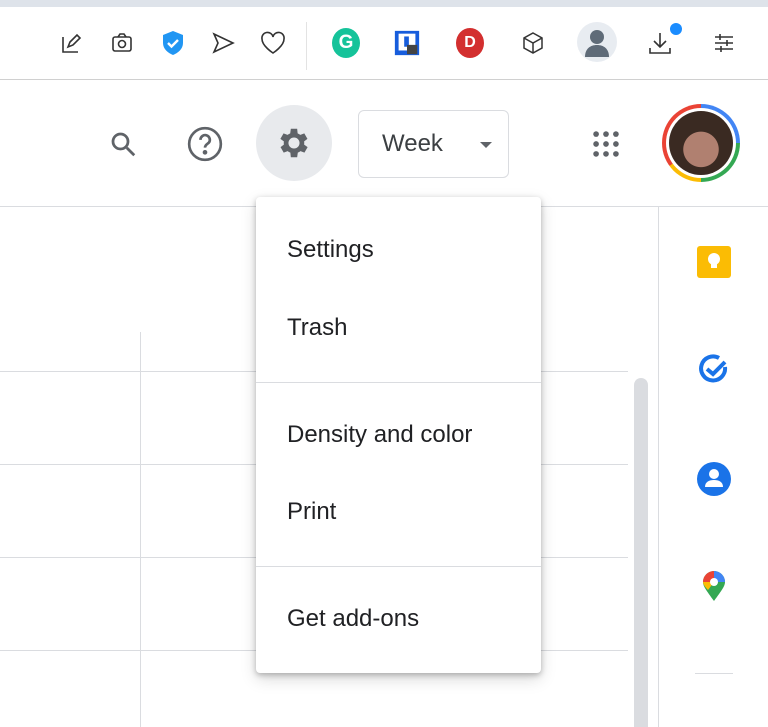 The image size is (768, 727). I want to click on apps-grid-icon, so click(606, 144).